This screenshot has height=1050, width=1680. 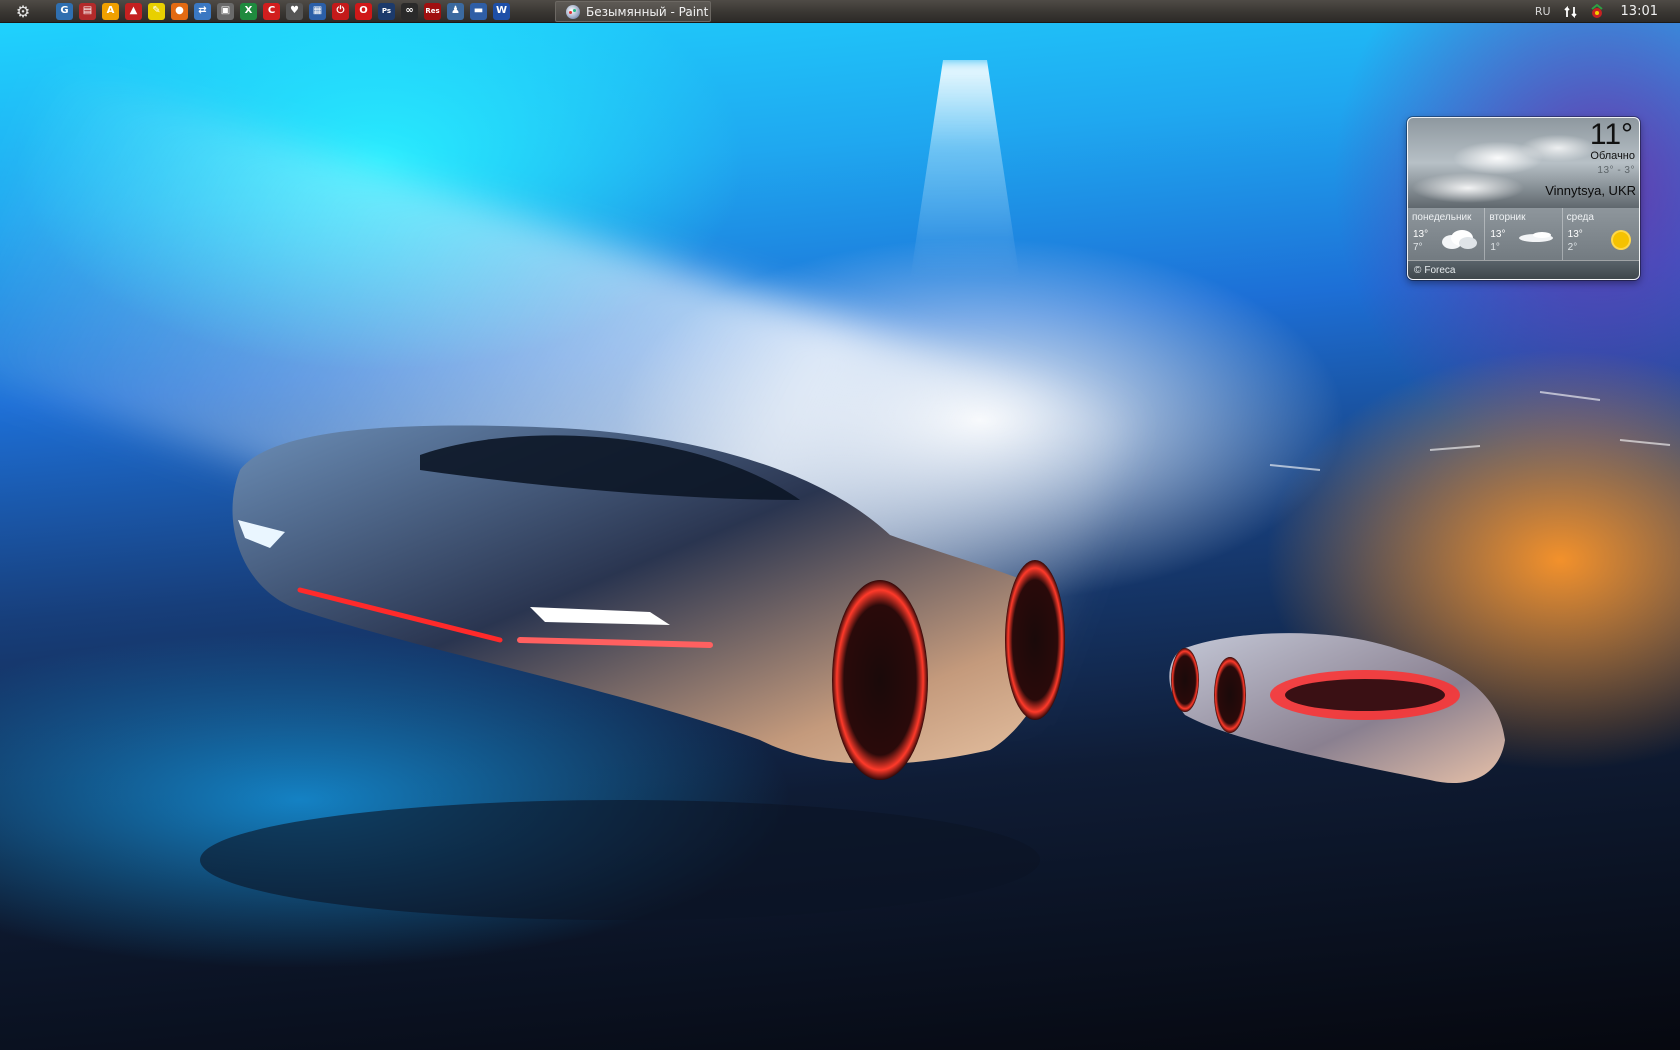 I want to click on res-icon: Res, so click(x=432, y=11).